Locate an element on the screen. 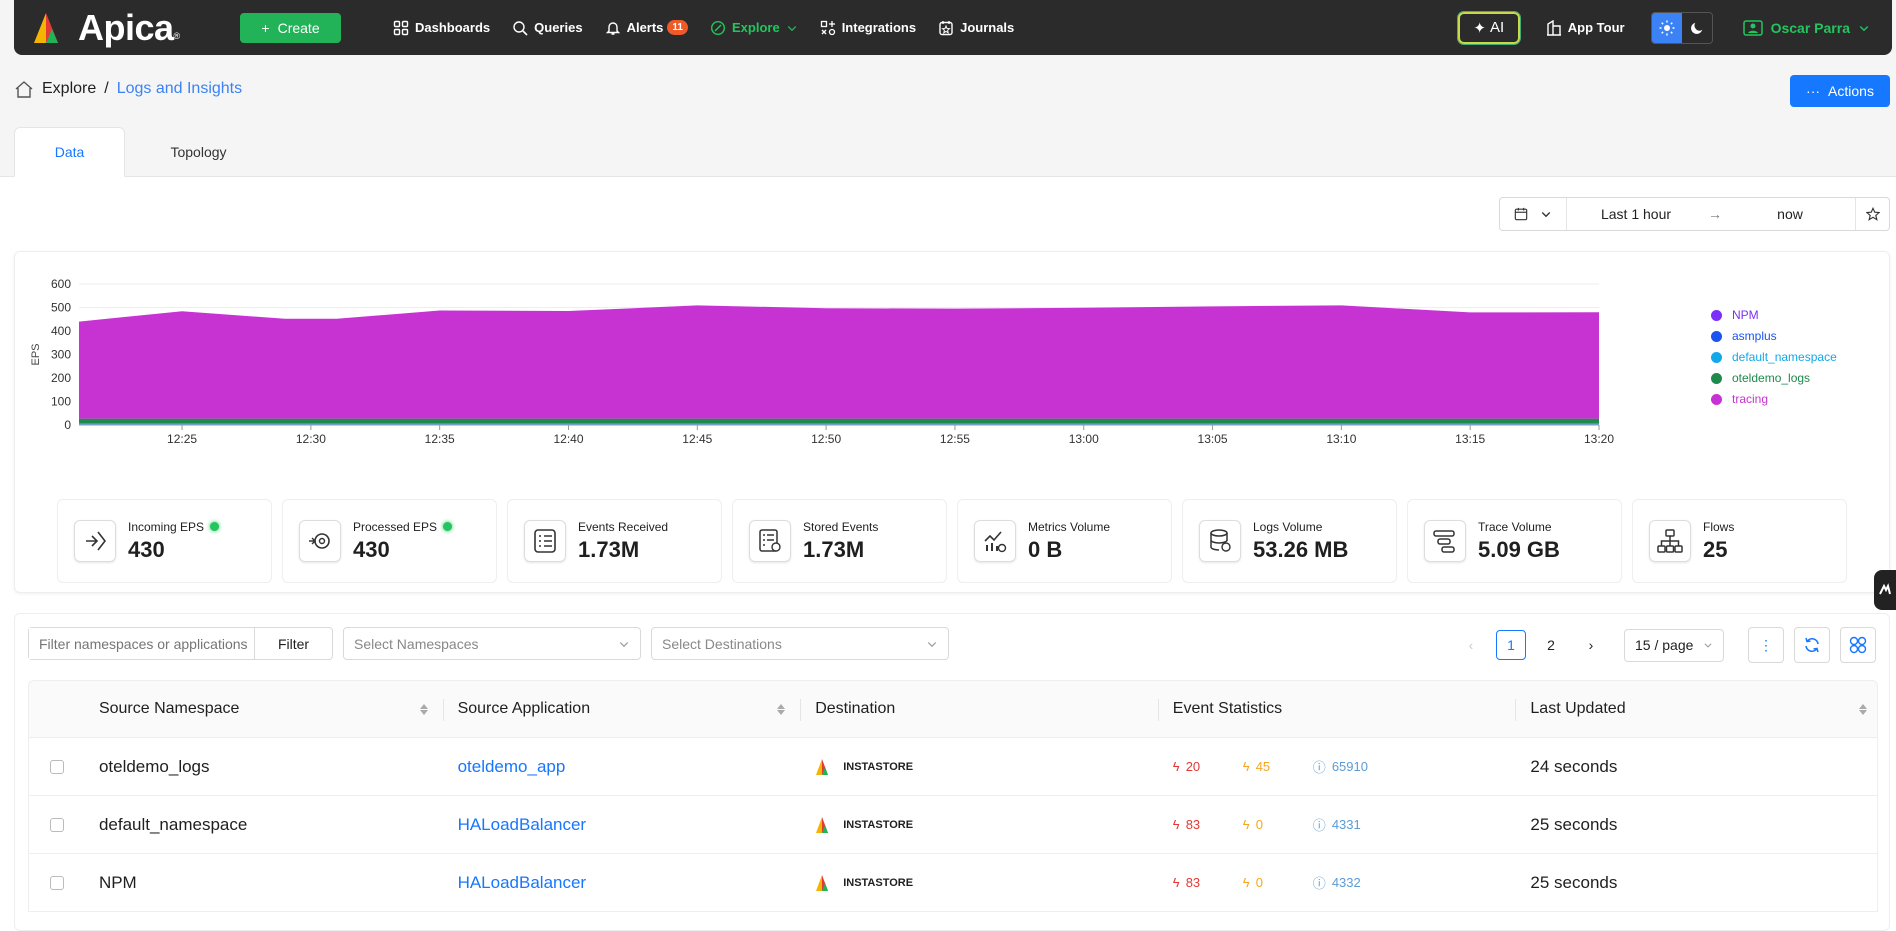 This screenshot has width=1896, height=931. nav-queries: Queries is located at coordinates (547, 28).